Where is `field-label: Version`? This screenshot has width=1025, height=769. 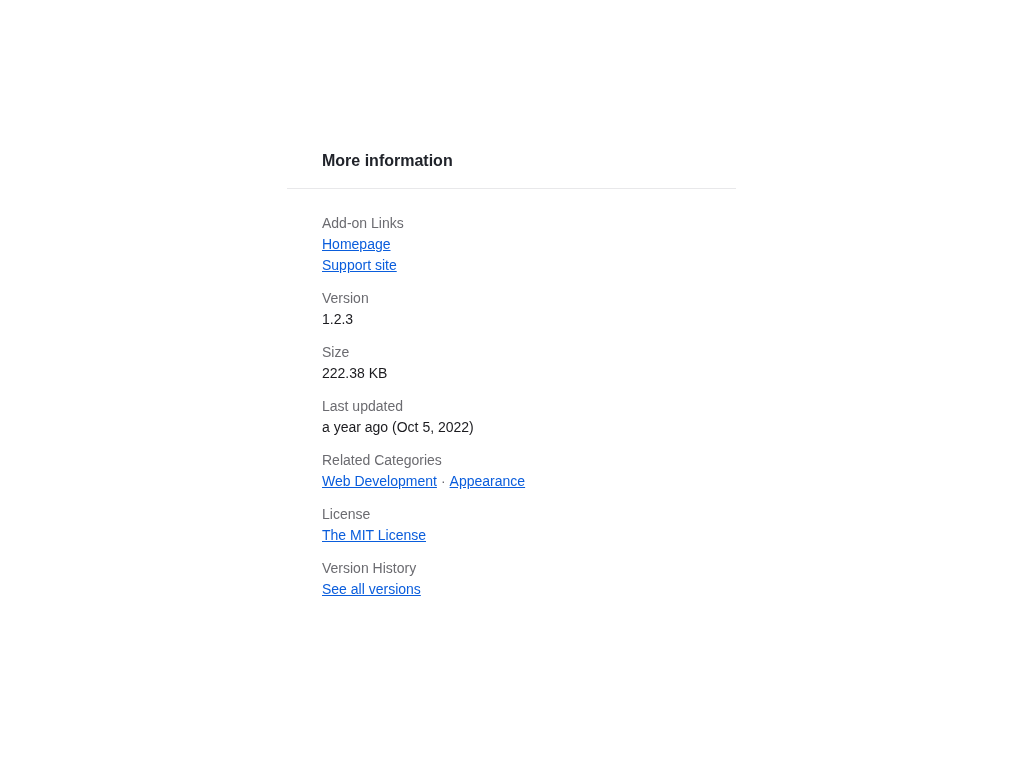
field-label: Version is located at coordinates (345, 298).